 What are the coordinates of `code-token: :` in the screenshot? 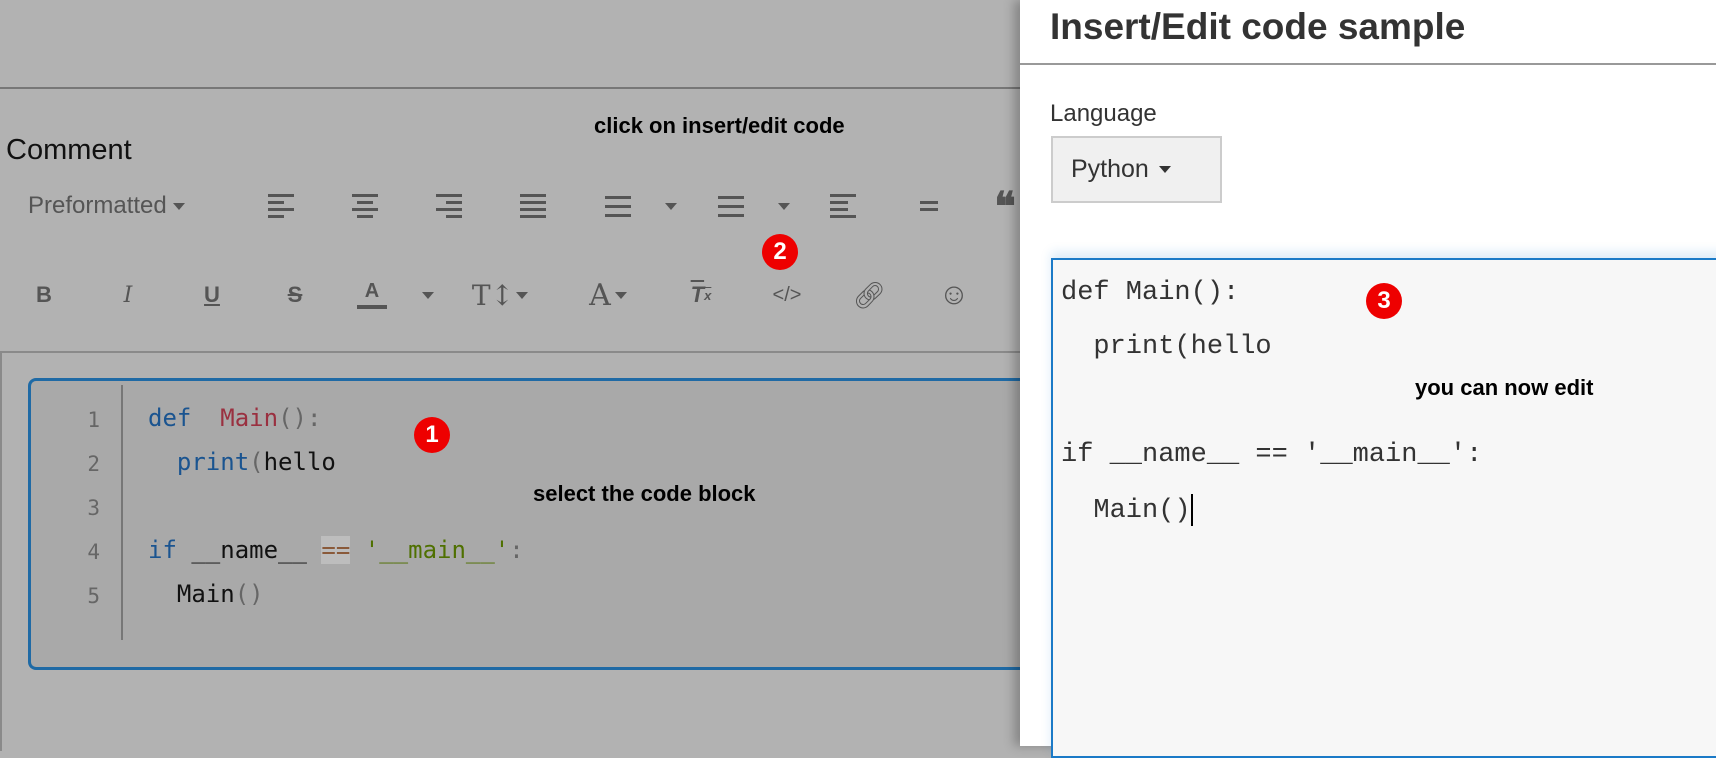 It's located at (516, 550).